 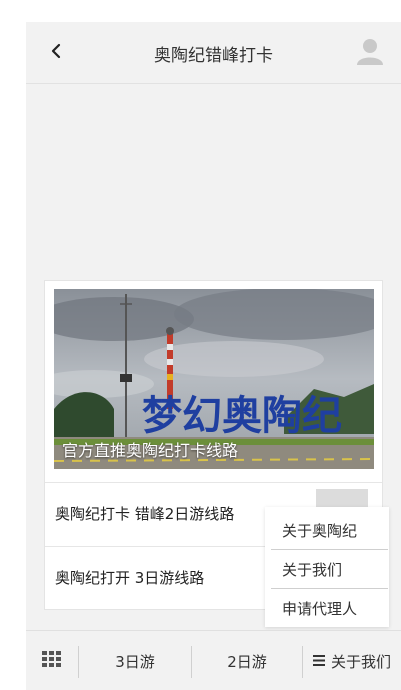 What do you see at coordinates (329, 609) in the screenshot?
I see `menu-item-apply-agent: 申请代理人` at bounding box center [329, 609].